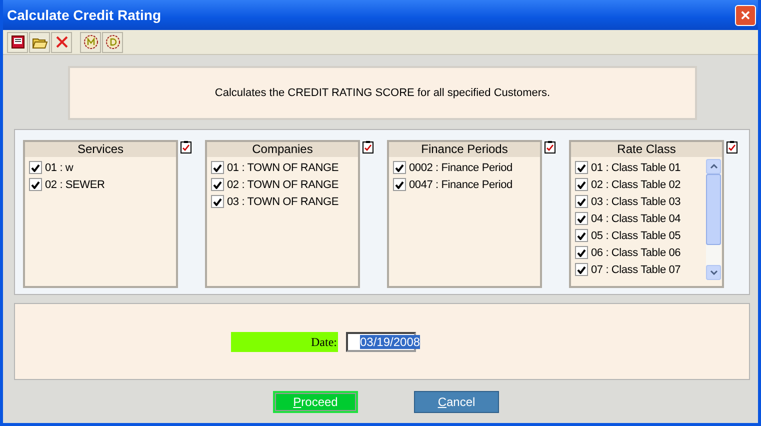 Image resolution: width=761 pixels, height=426 pixels. Describe the element at coordinates (636, 184) in the screenshot. I see `list-item-label: 02 : Class Table 02` at that location.